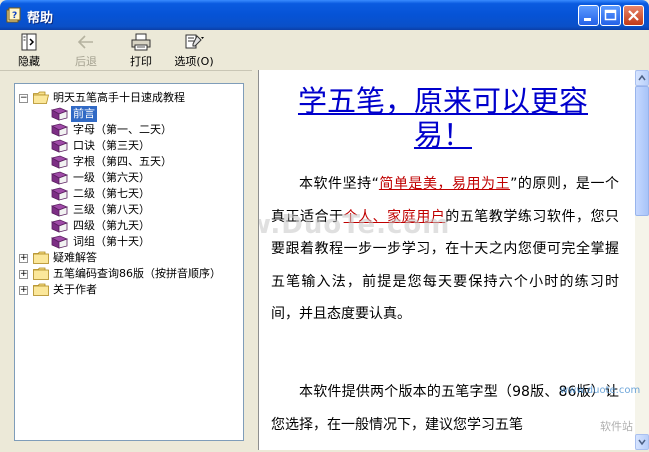 Image resolution: width=649 pixels, height=452 pixels. I want to click on scroll-down-button, so click(642, 442).